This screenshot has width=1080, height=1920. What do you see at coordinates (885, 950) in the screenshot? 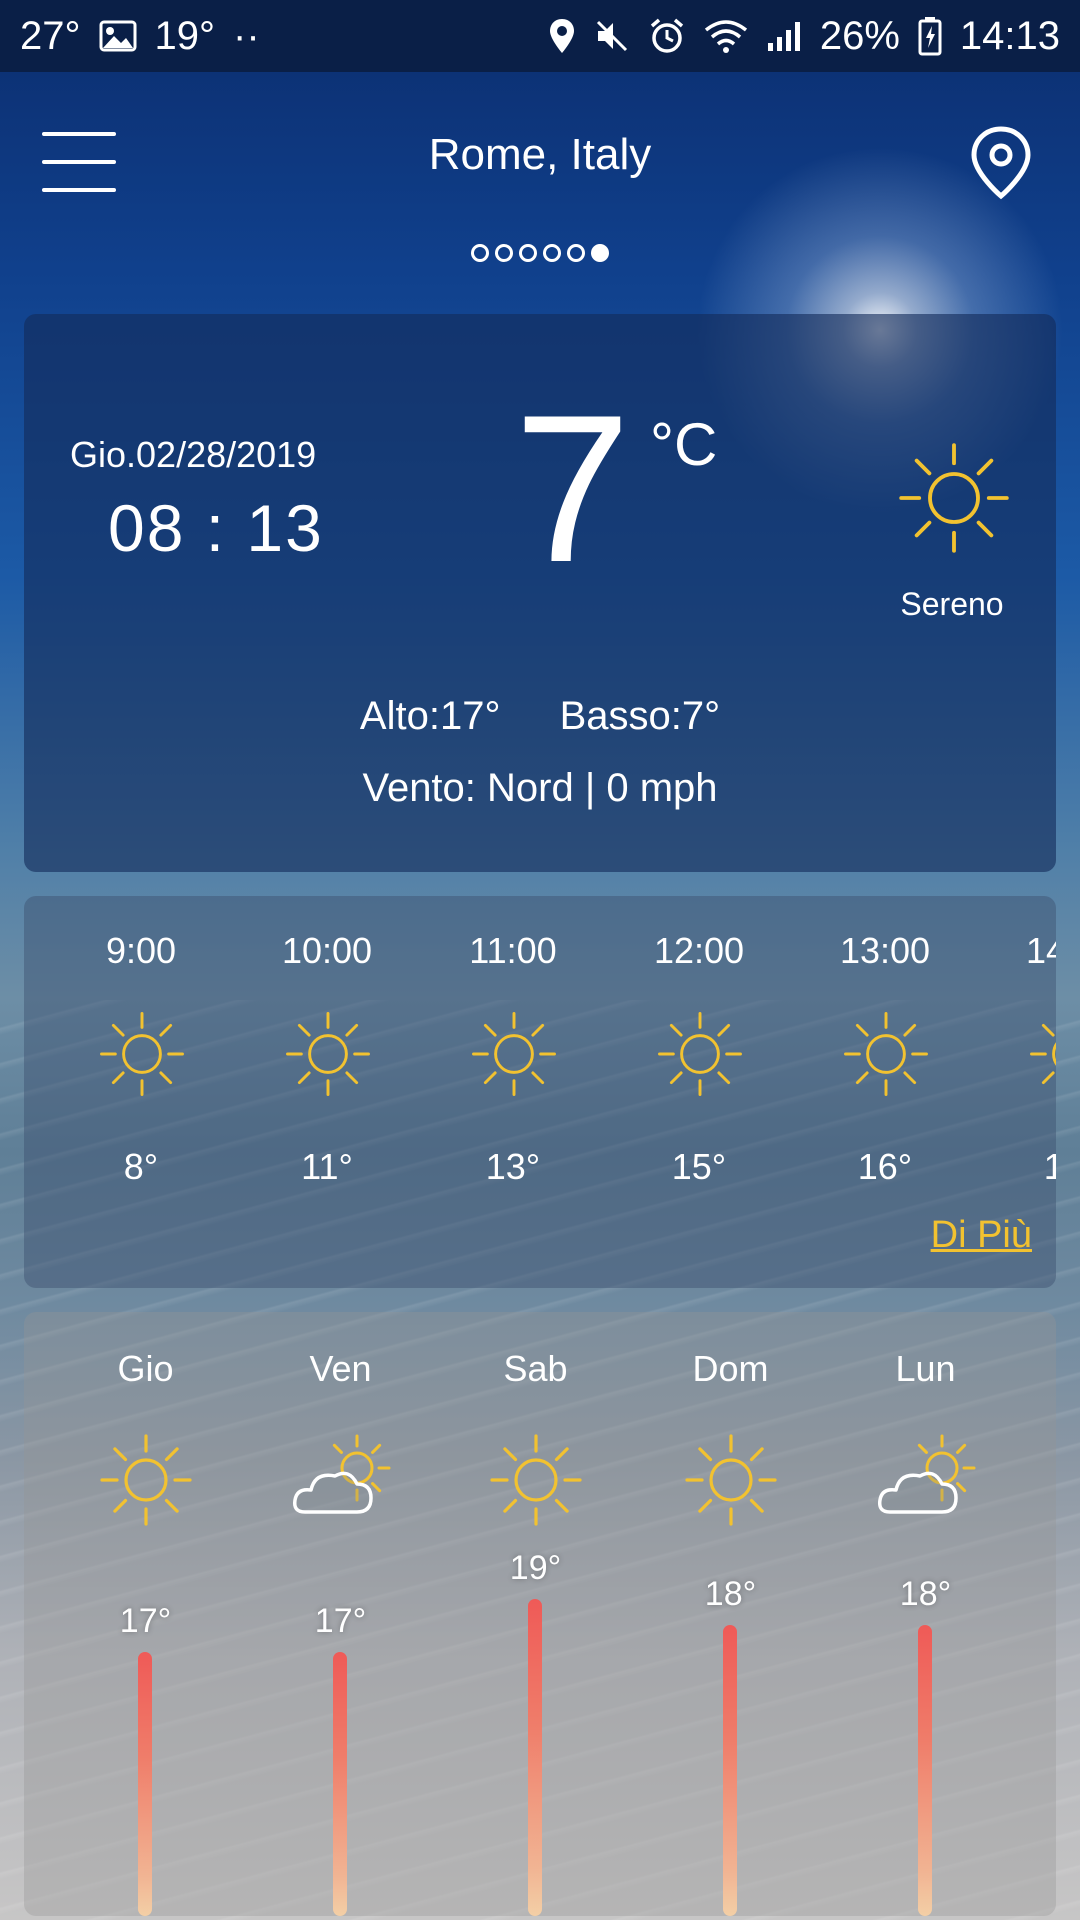
I see `hour-time: 13:00` at bounding box center [885, 950].